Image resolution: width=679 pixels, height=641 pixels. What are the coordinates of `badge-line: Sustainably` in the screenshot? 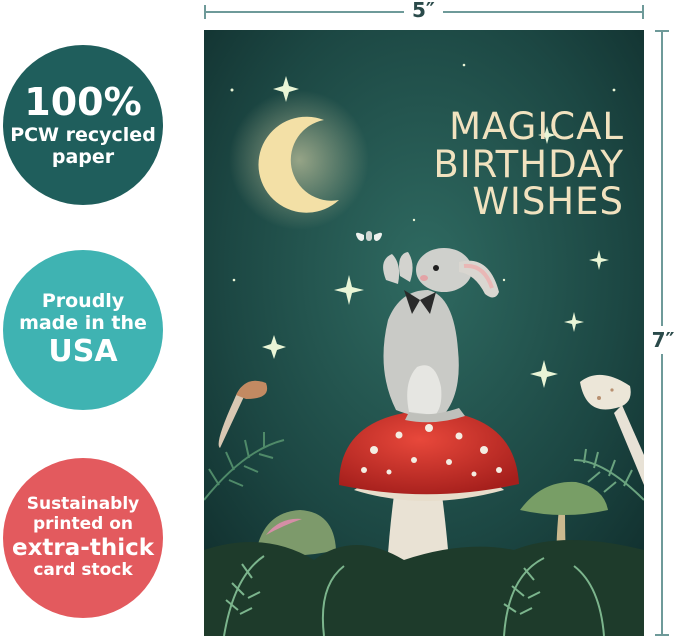 It's located at (83, 504).